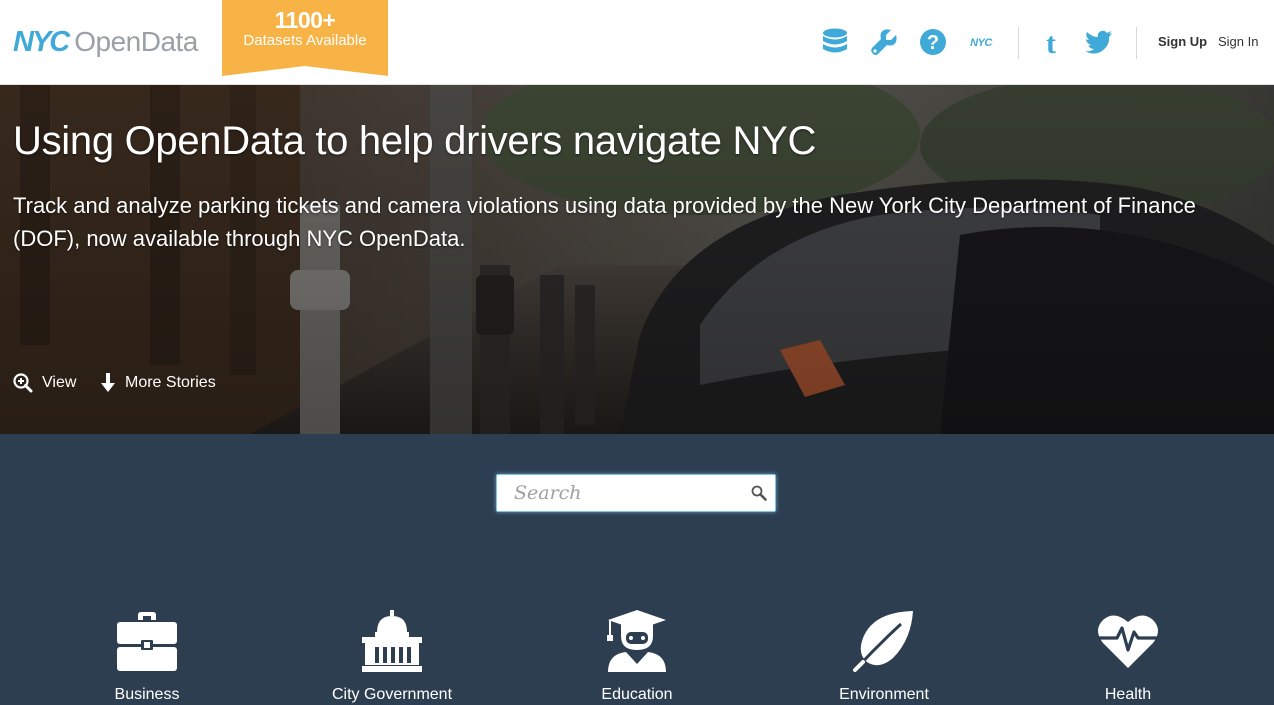  I want to click on datasets-ribbon: 1100+ Datasets Available, so click(305, 38).